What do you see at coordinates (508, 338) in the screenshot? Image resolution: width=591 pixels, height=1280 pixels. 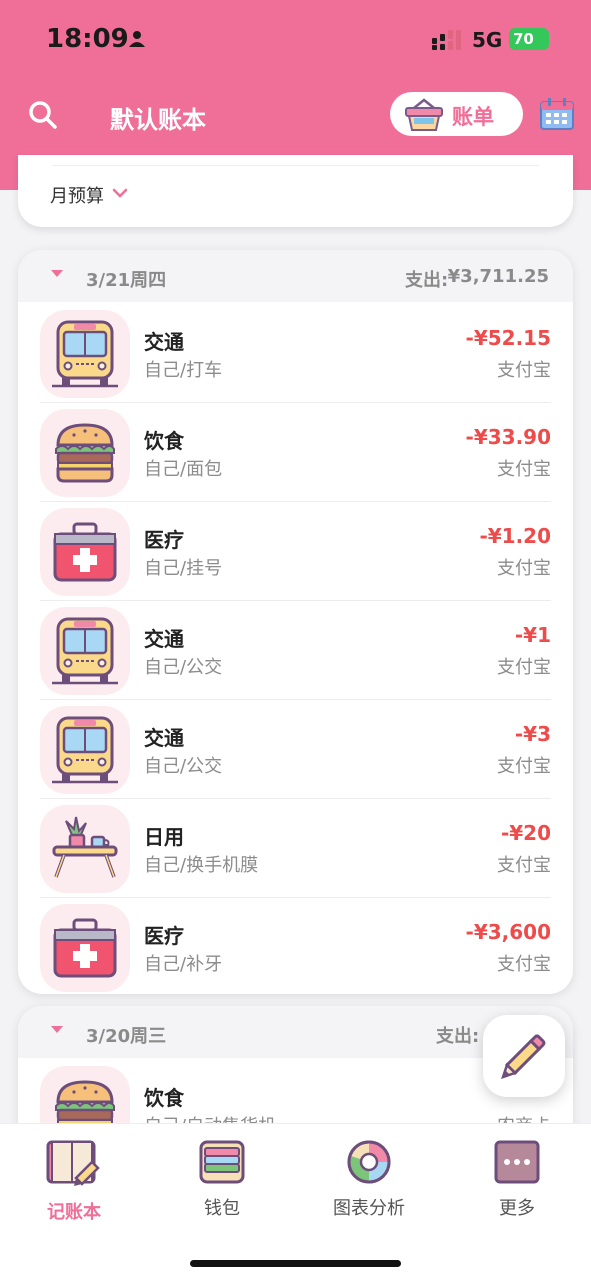 I see `amount-label: -¥52.15` at bounding box center [508, 338].